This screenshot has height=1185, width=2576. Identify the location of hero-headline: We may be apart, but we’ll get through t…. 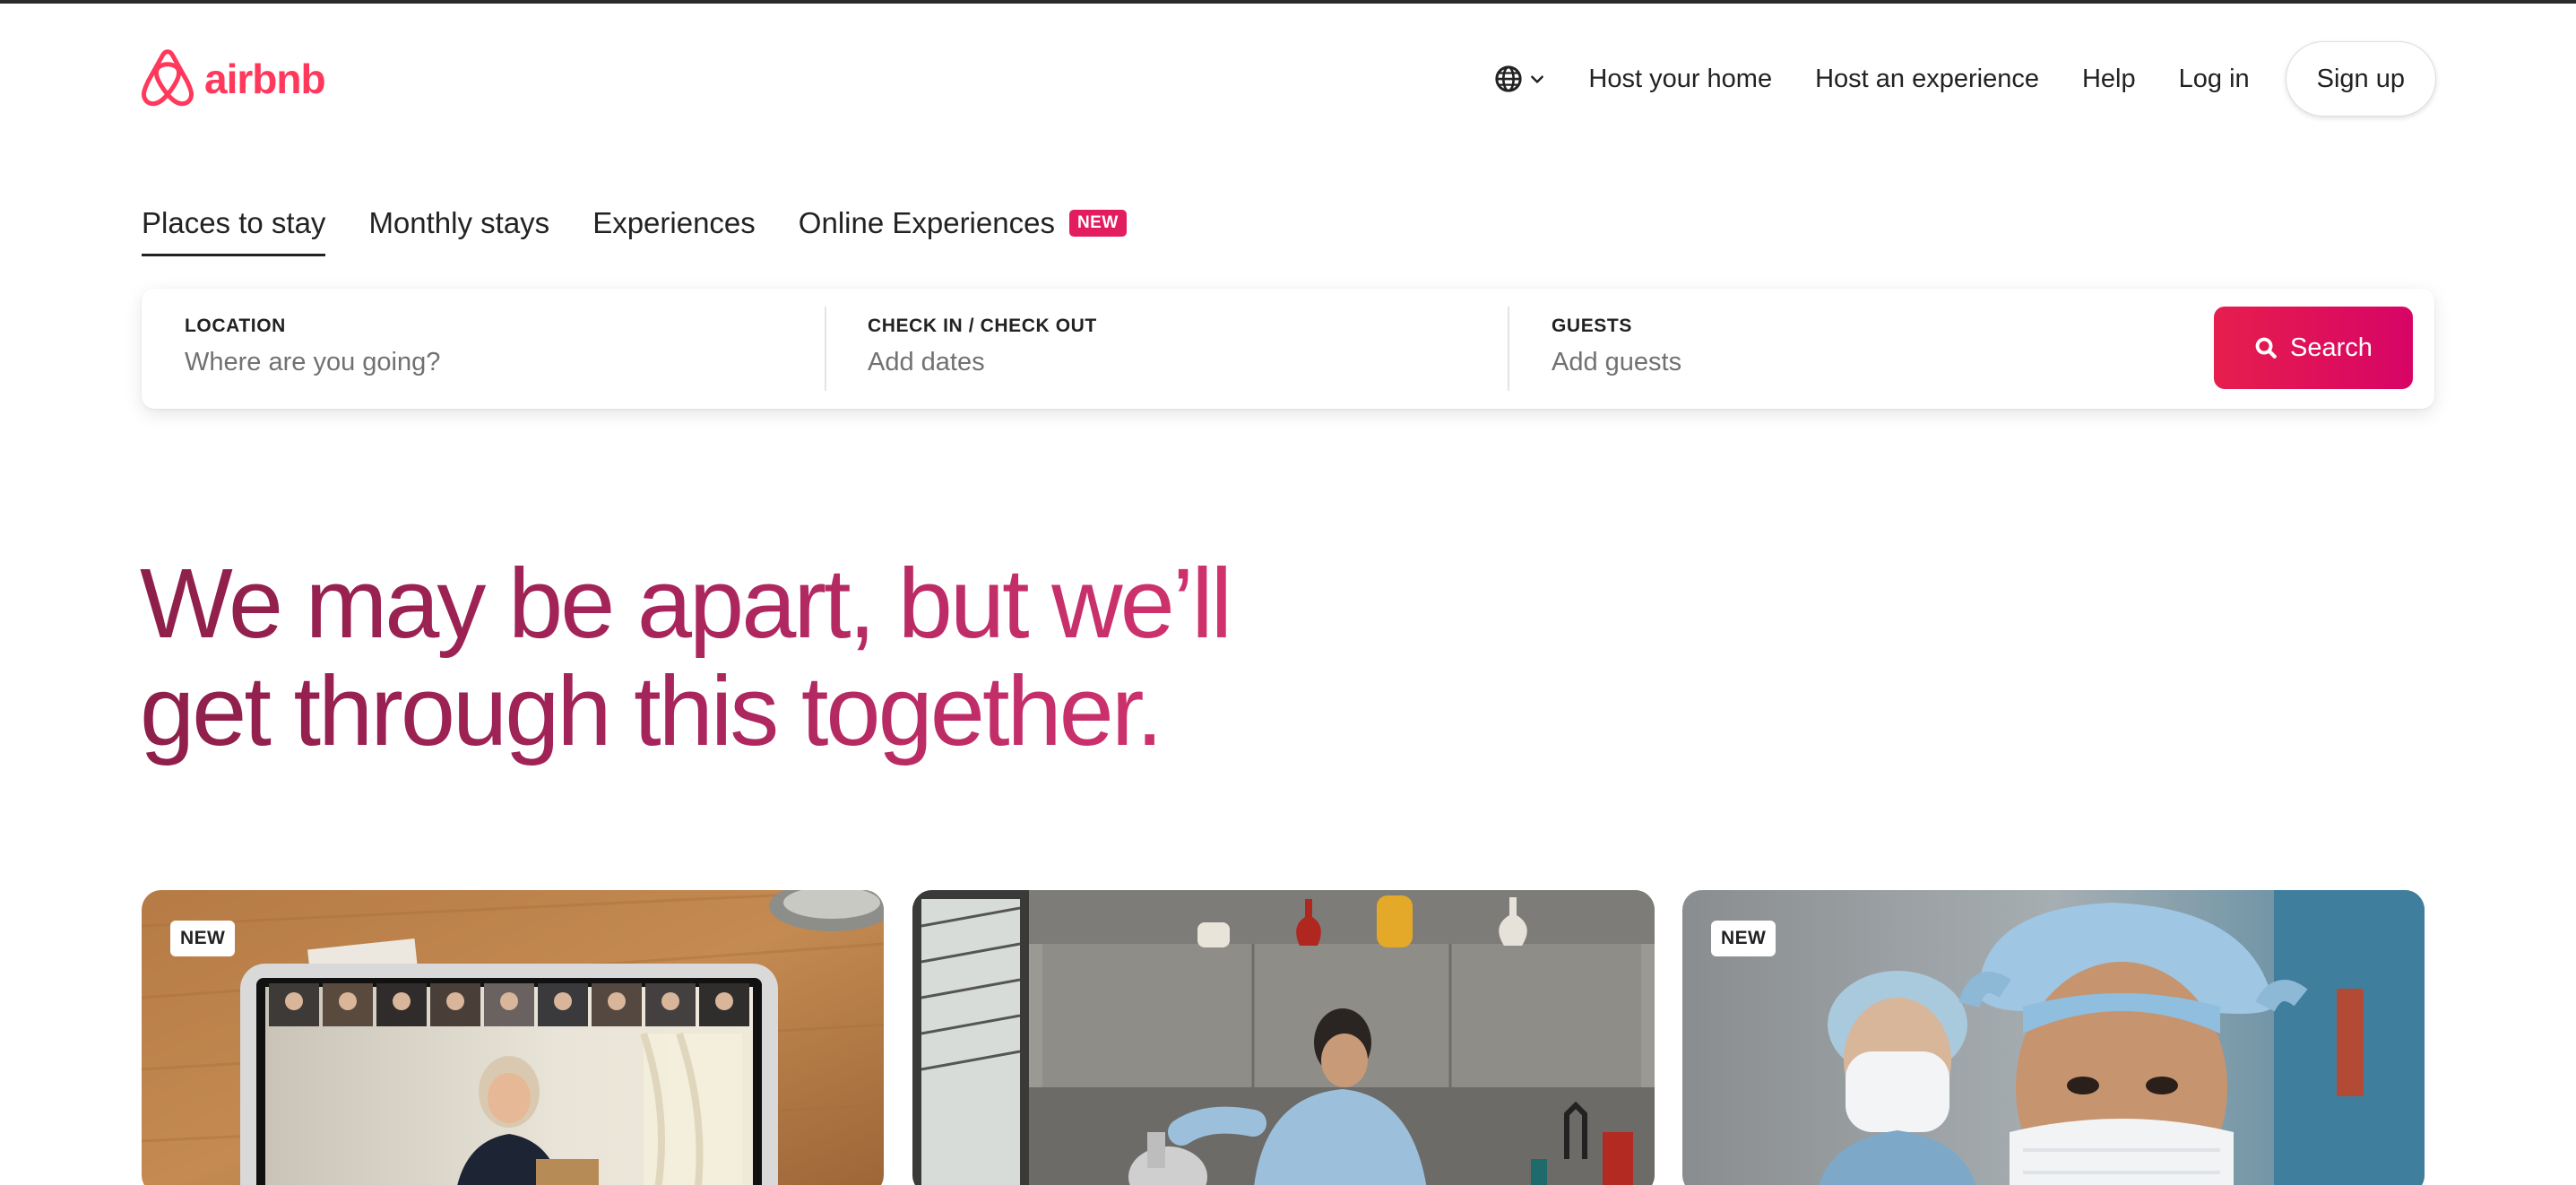
(767, 657).